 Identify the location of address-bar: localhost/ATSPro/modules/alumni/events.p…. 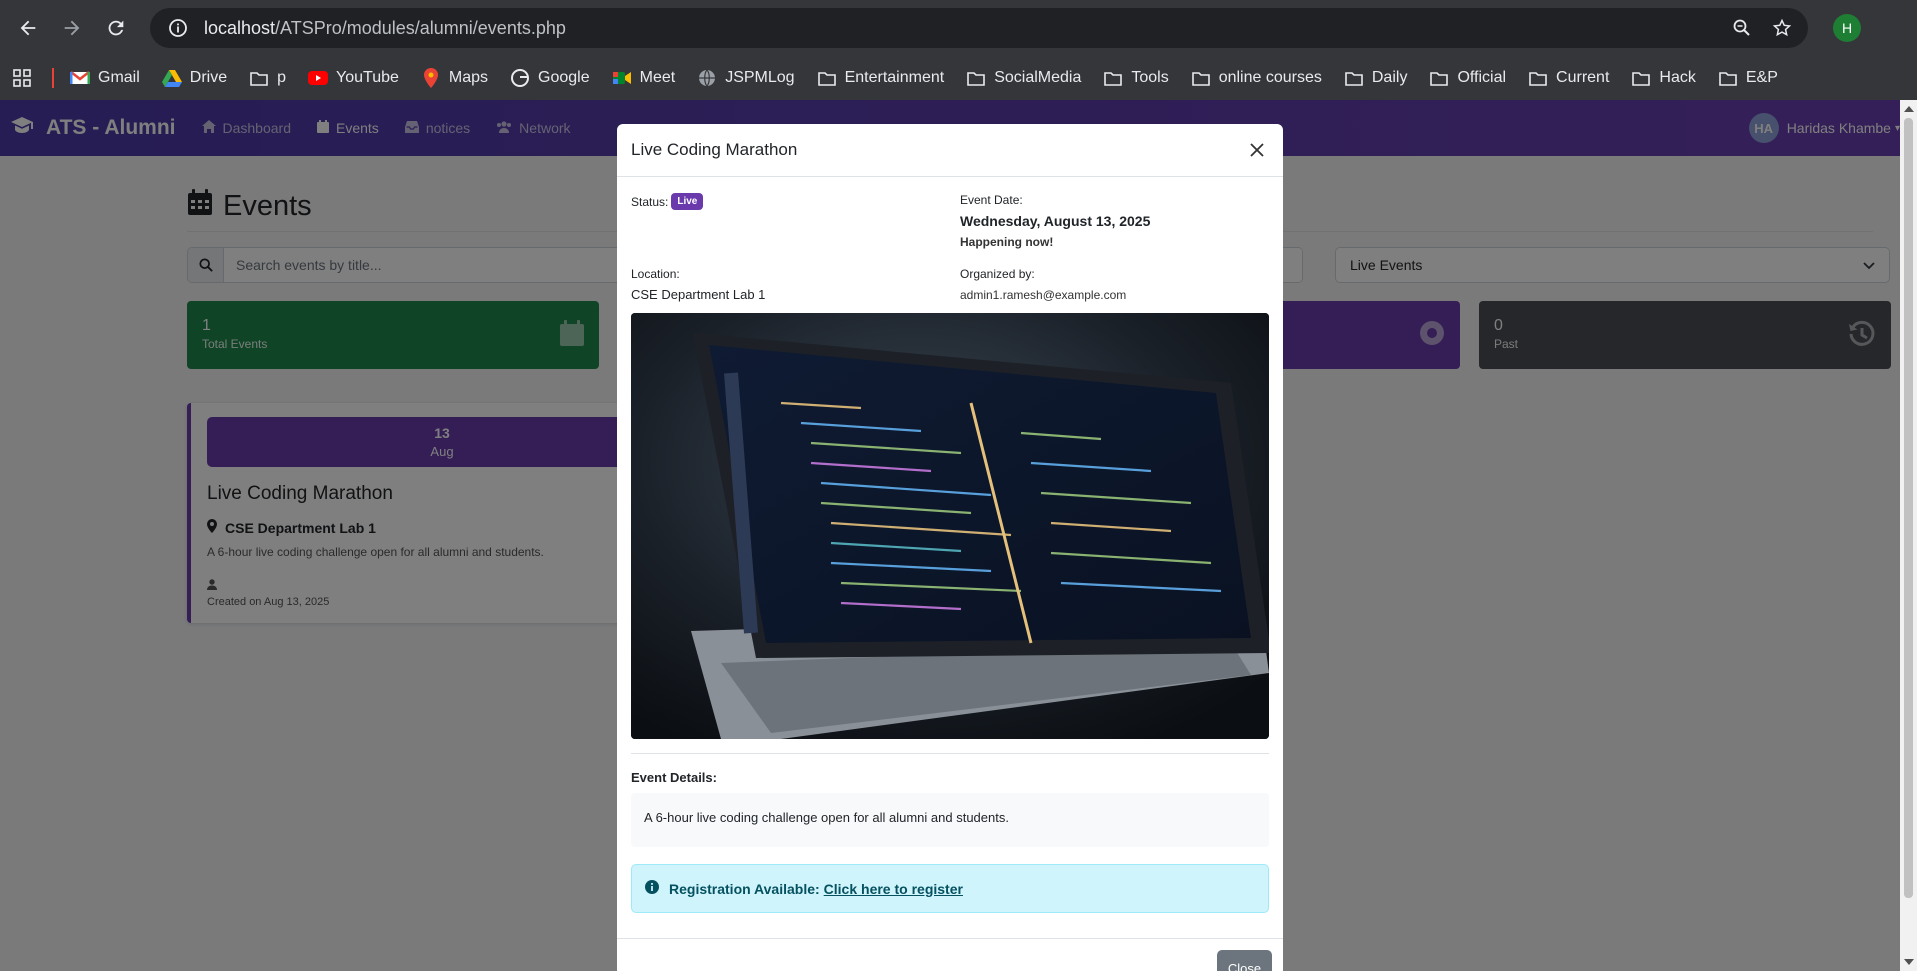
(979, 28).